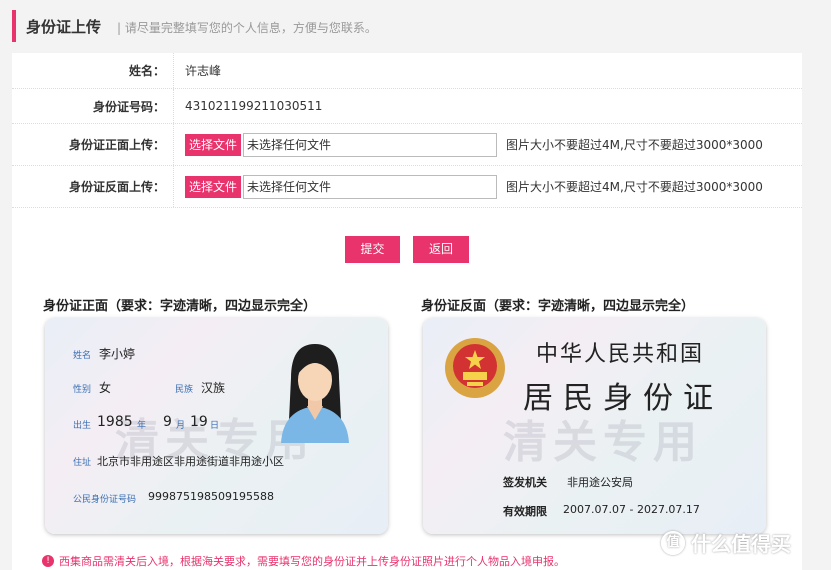 This screenshot has height=570, width=831. I want to click on card-name-label: 姓名, so click(82, 356).